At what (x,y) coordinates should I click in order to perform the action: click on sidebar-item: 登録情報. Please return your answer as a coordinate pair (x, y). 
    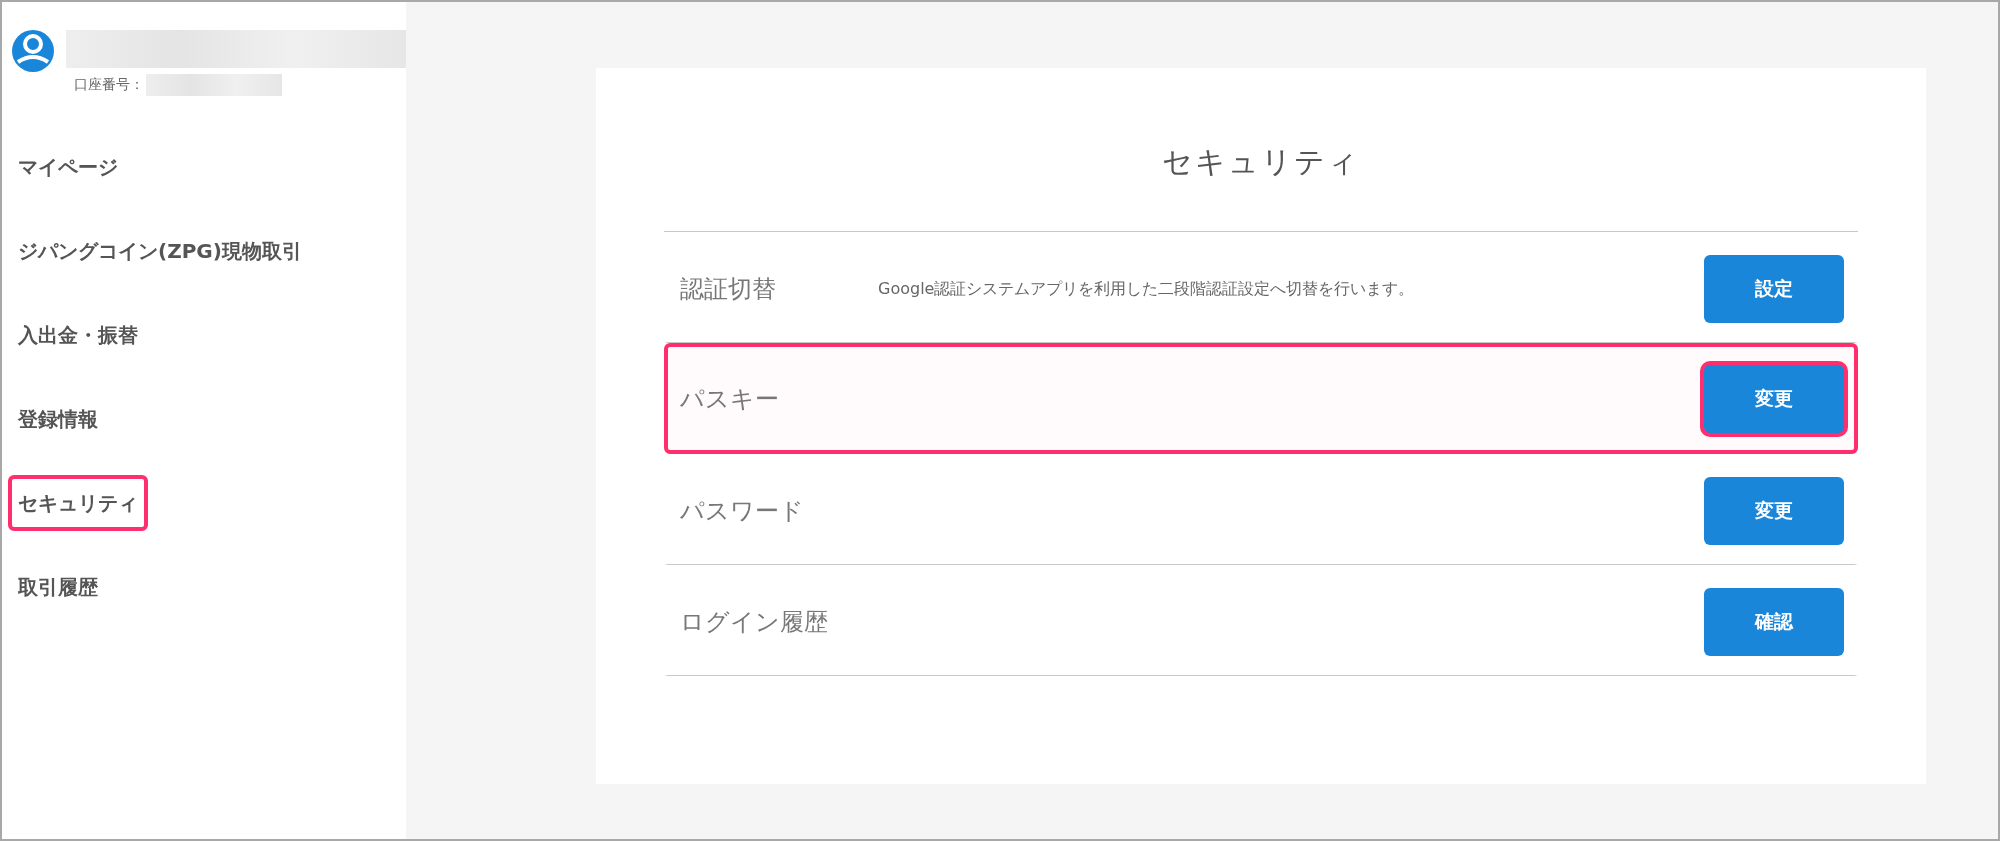
    Looking at the image, I should click on (58, 419).